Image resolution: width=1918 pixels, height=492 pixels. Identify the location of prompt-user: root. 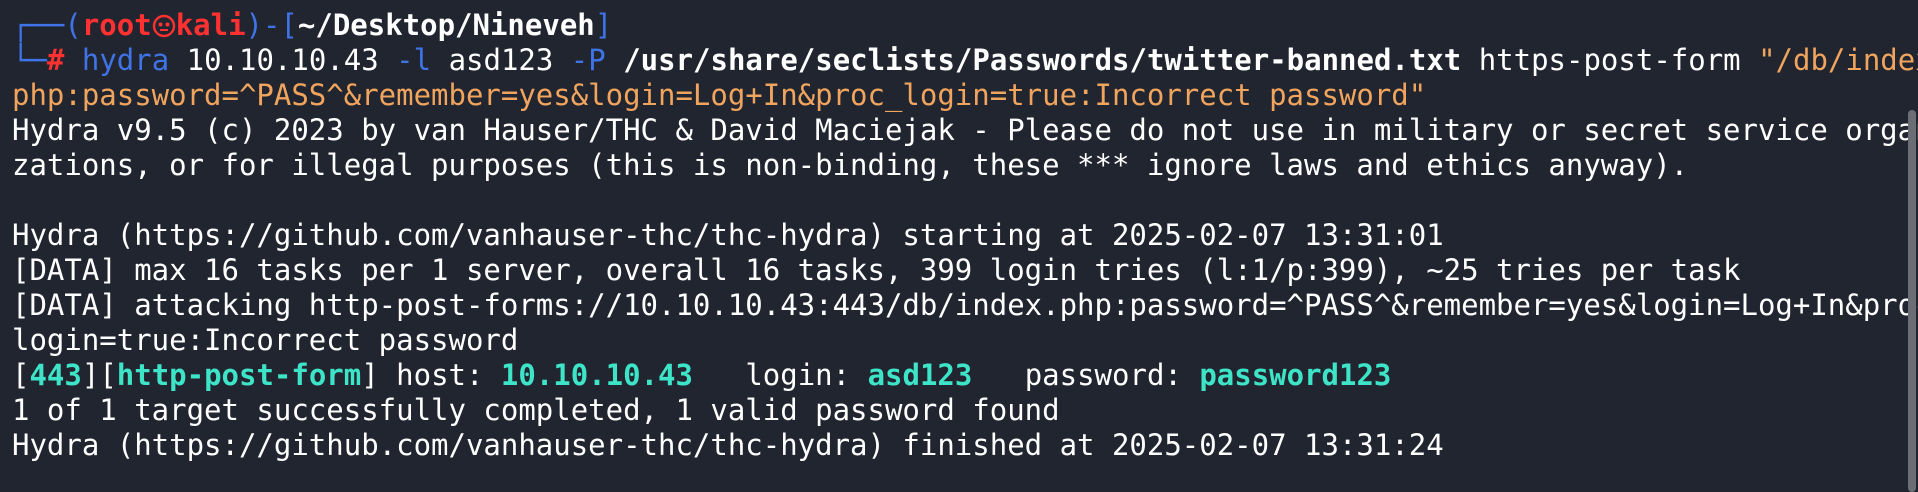
(116, 25).